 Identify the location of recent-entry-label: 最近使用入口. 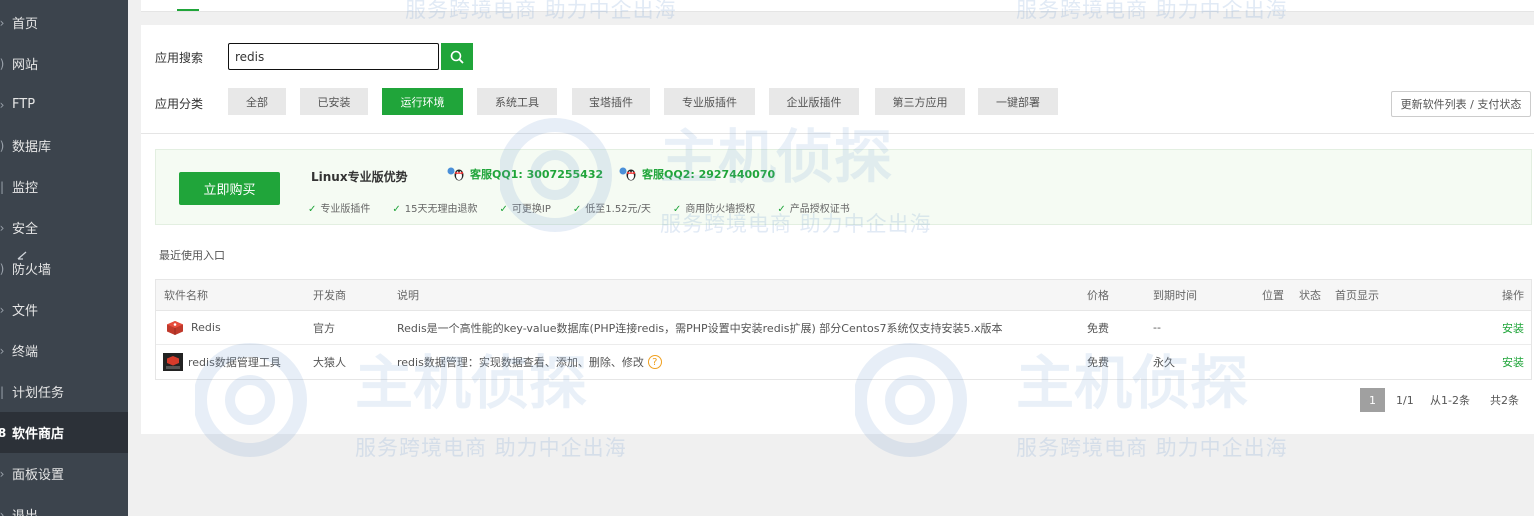
(192, 255).